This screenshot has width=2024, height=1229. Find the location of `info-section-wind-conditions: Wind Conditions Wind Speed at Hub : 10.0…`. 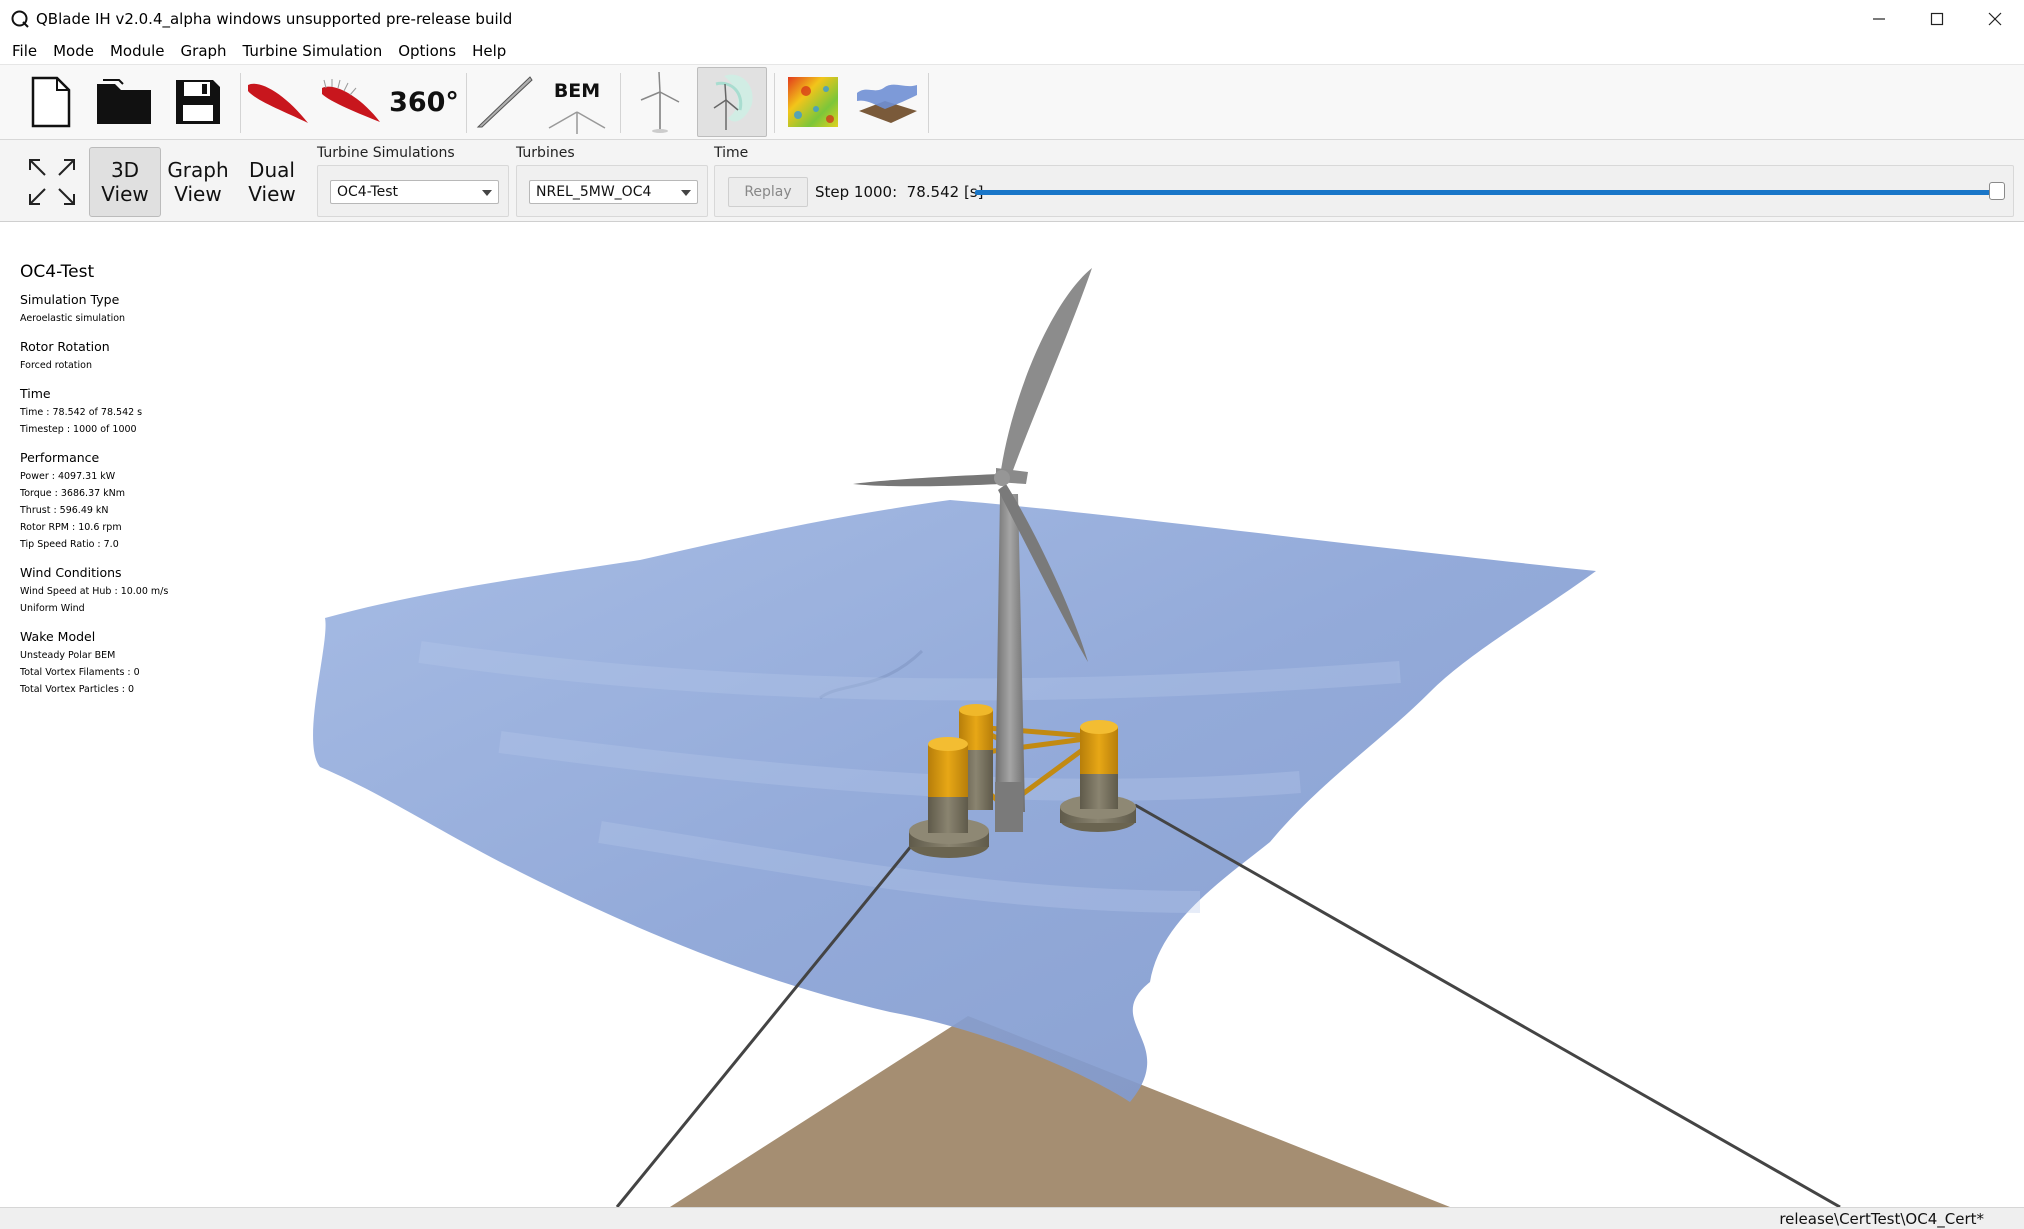

info-section-wind-conditions: Wind Conditions Wind Speed at Hub : 10.0… is located at coordinates (150, 591).